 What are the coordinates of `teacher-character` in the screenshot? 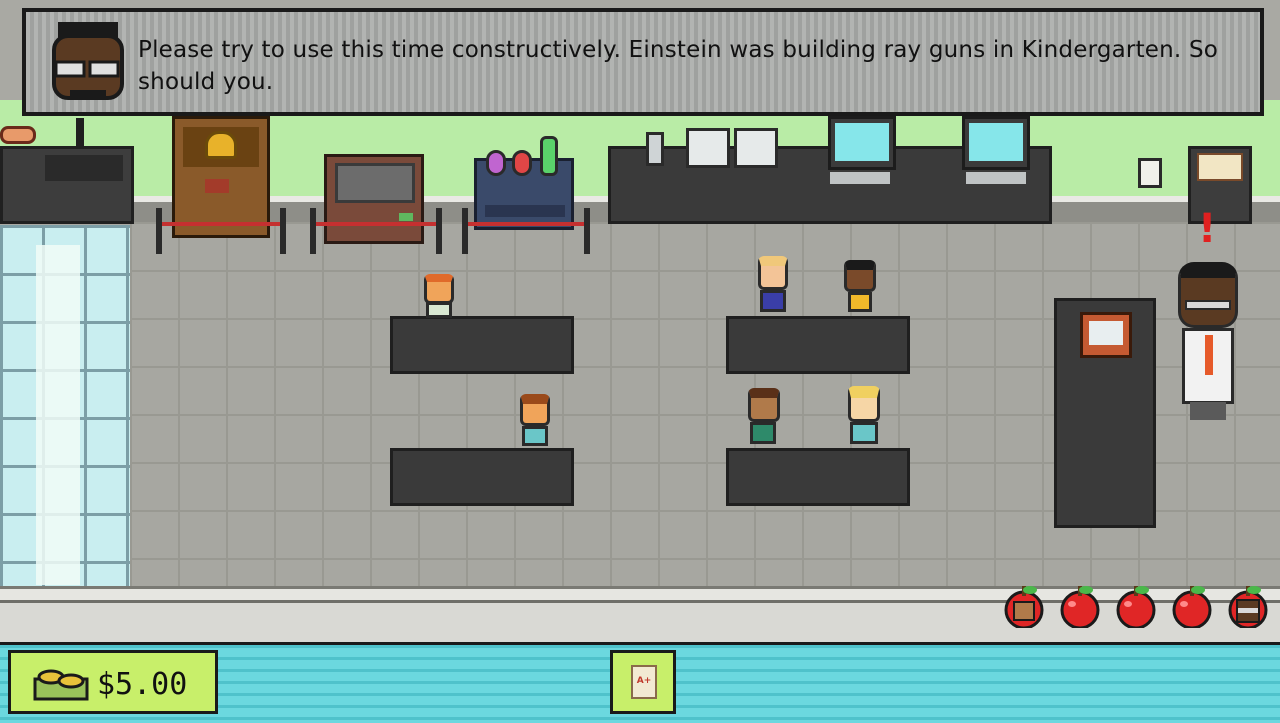 It's located at (1209, 342).